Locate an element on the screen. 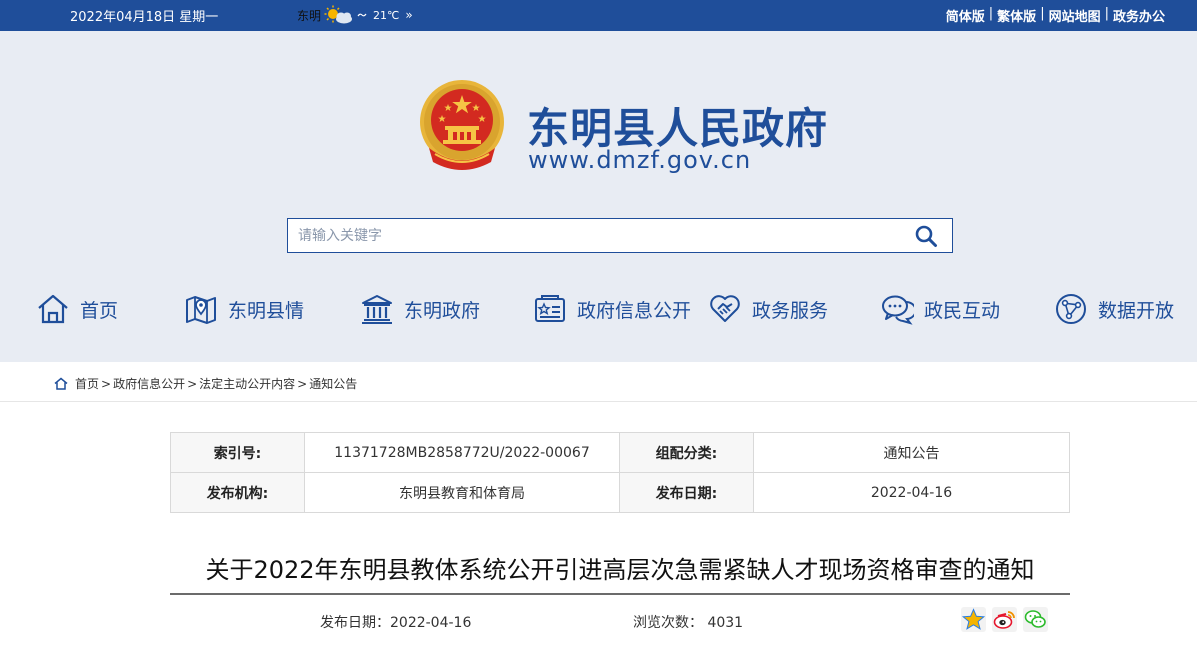 The width and height of the screenshot is (1197, 645). table-row: 发布机构: 东明县教育和体育局 发布日期: 2022-04-16 is located at coordinates (620, 492).